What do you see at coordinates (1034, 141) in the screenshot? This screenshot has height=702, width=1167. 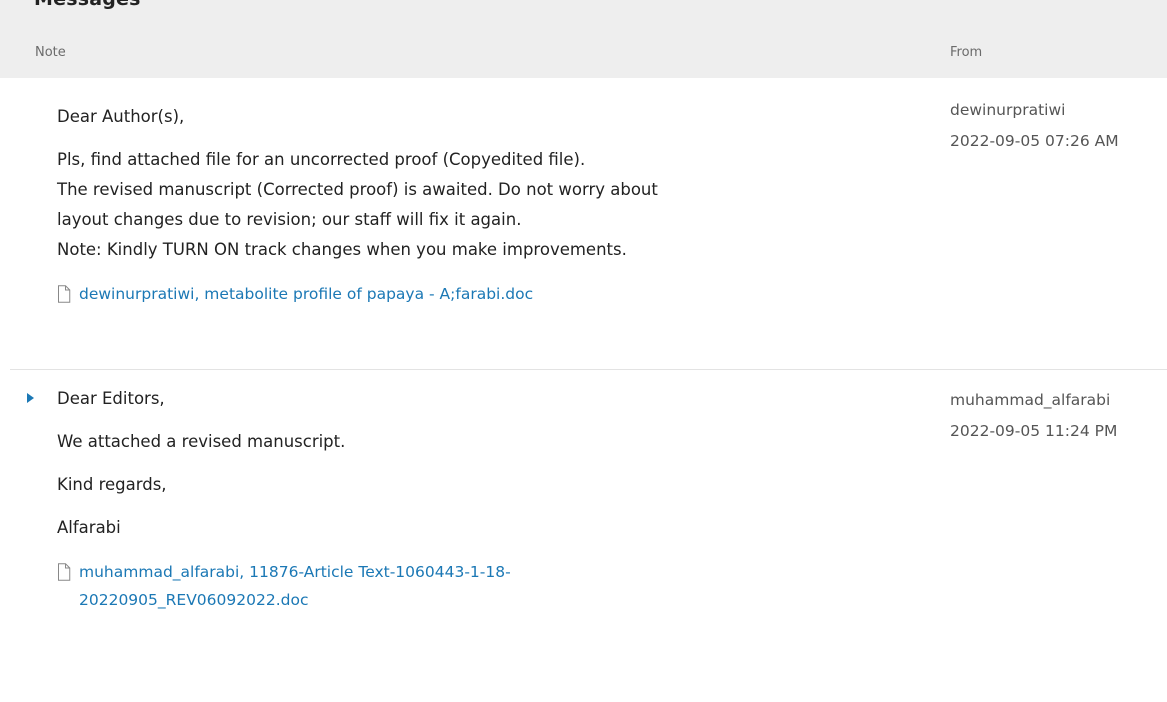 I see `from-date: 2022-09-05 07:26 AM` at bounding box center [1034, 141].